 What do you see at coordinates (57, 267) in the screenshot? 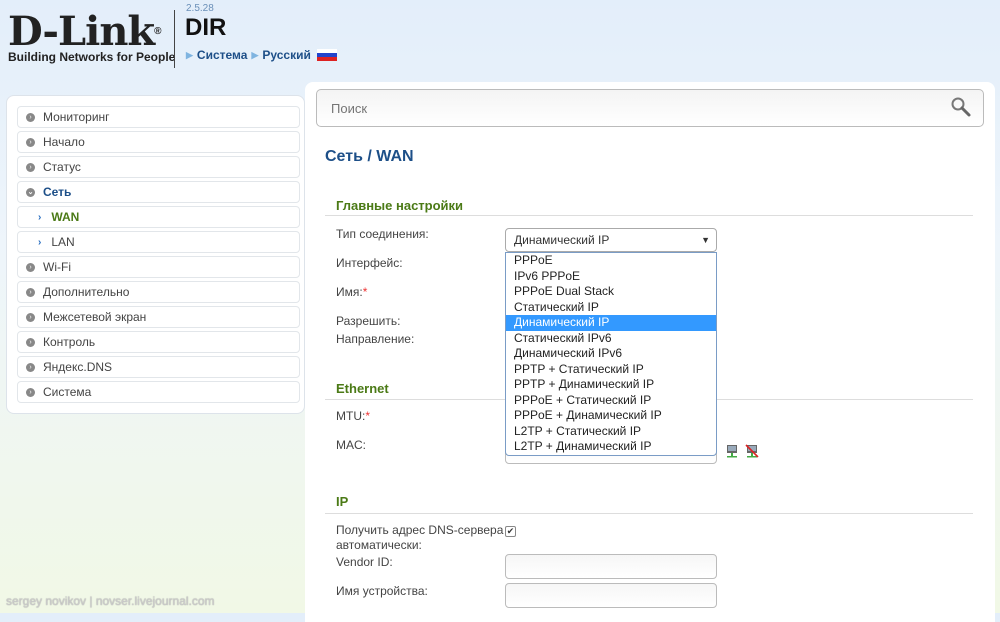
I see `sidebar-item-label: Wi-Fi` at bounding box center [57, 267].